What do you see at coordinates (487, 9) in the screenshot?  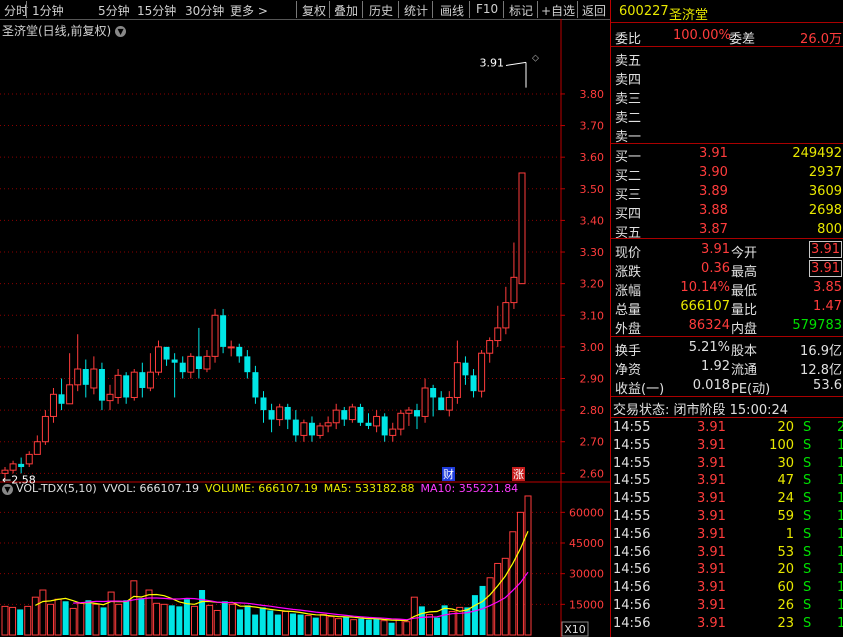 I see `f10-button: F10` at bounding box center [487, 9].